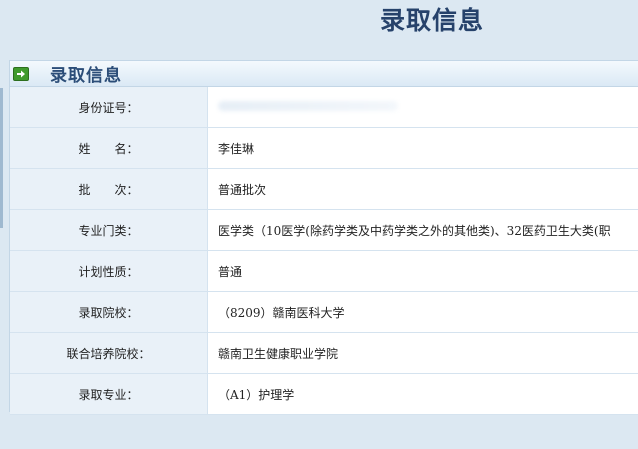 This screenshot has width=638, height=449. What do you see at coordinates (422, 353) in the screenshot?
I see `row-value-joint-school: 赣南卫生健康职业学院` at bounding box center [422, 353].